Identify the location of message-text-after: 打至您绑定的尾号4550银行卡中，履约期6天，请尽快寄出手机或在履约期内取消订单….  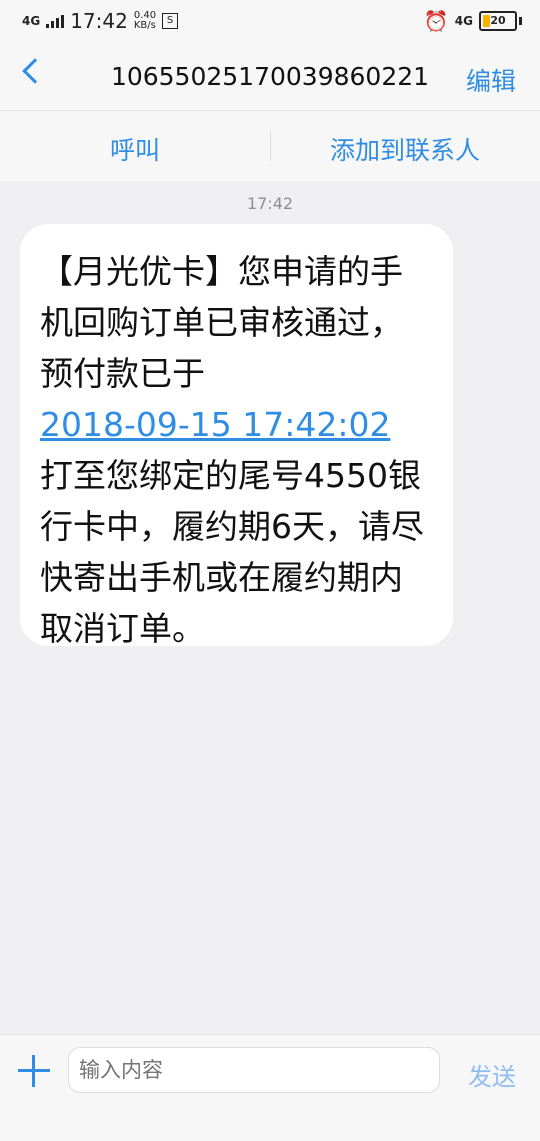
(232, 552).